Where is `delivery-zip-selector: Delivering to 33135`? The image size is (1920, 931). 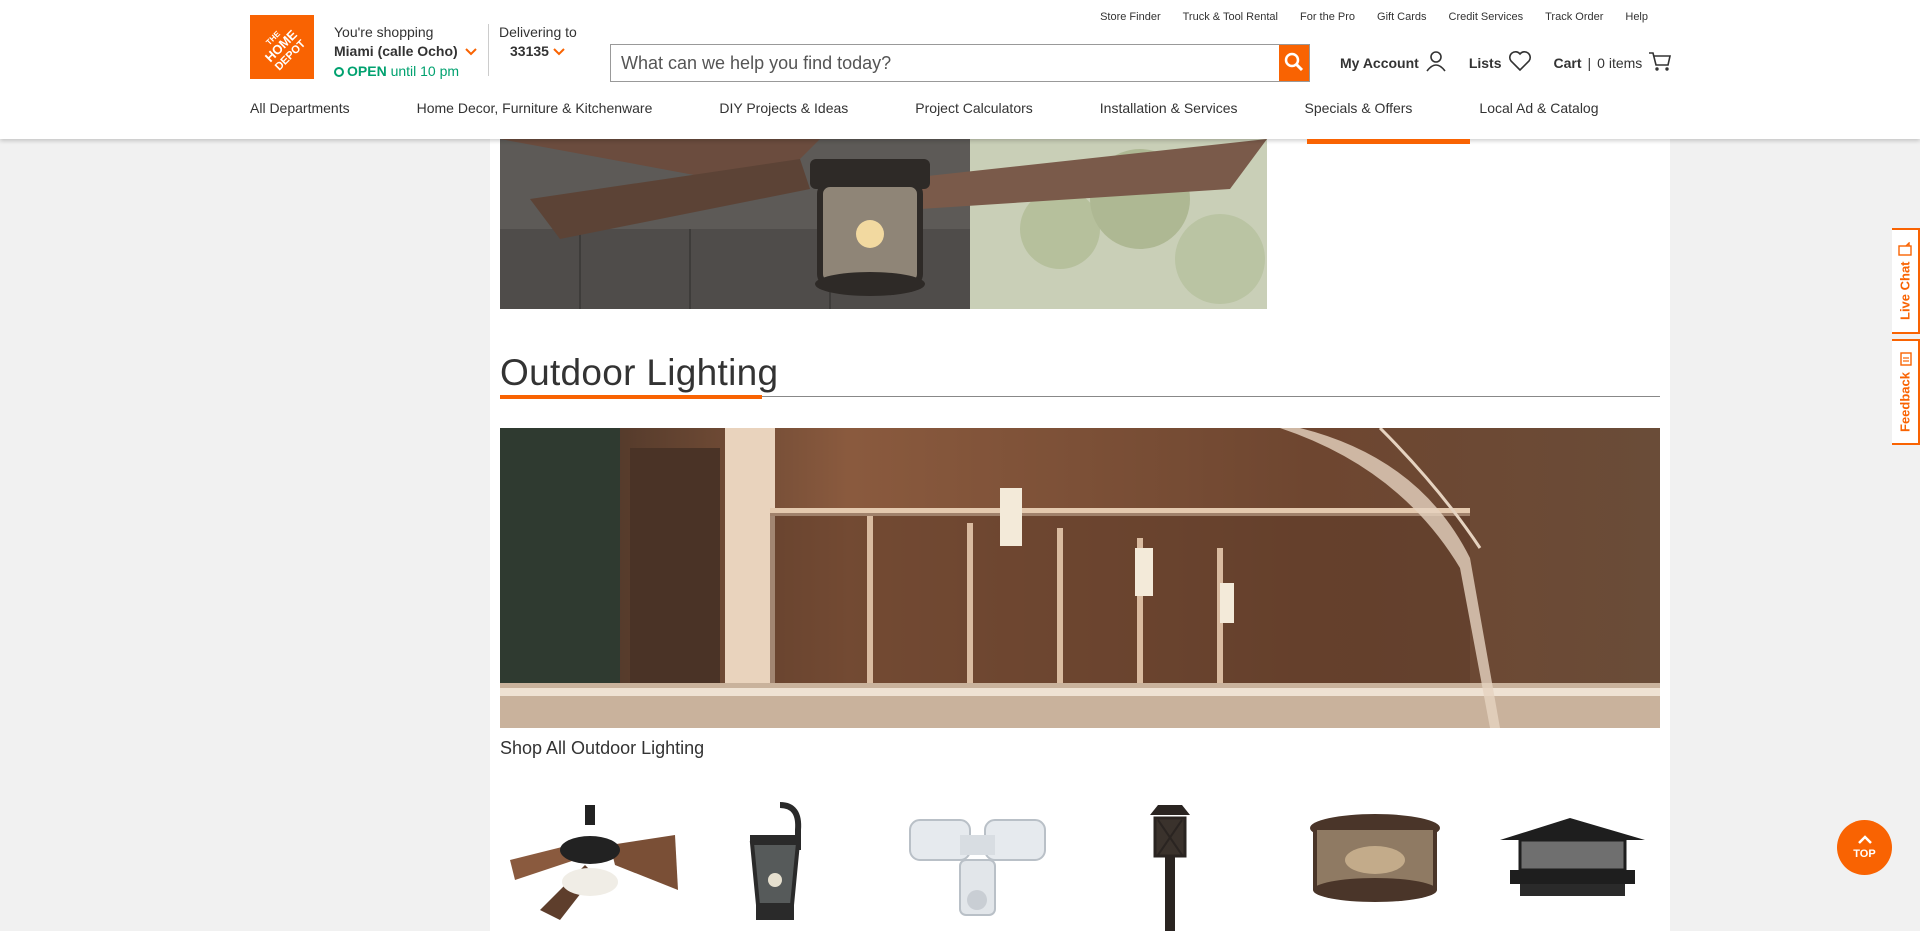 delivery-zip-selector: Delivering to 33135 is located at coordinates (538, 42).